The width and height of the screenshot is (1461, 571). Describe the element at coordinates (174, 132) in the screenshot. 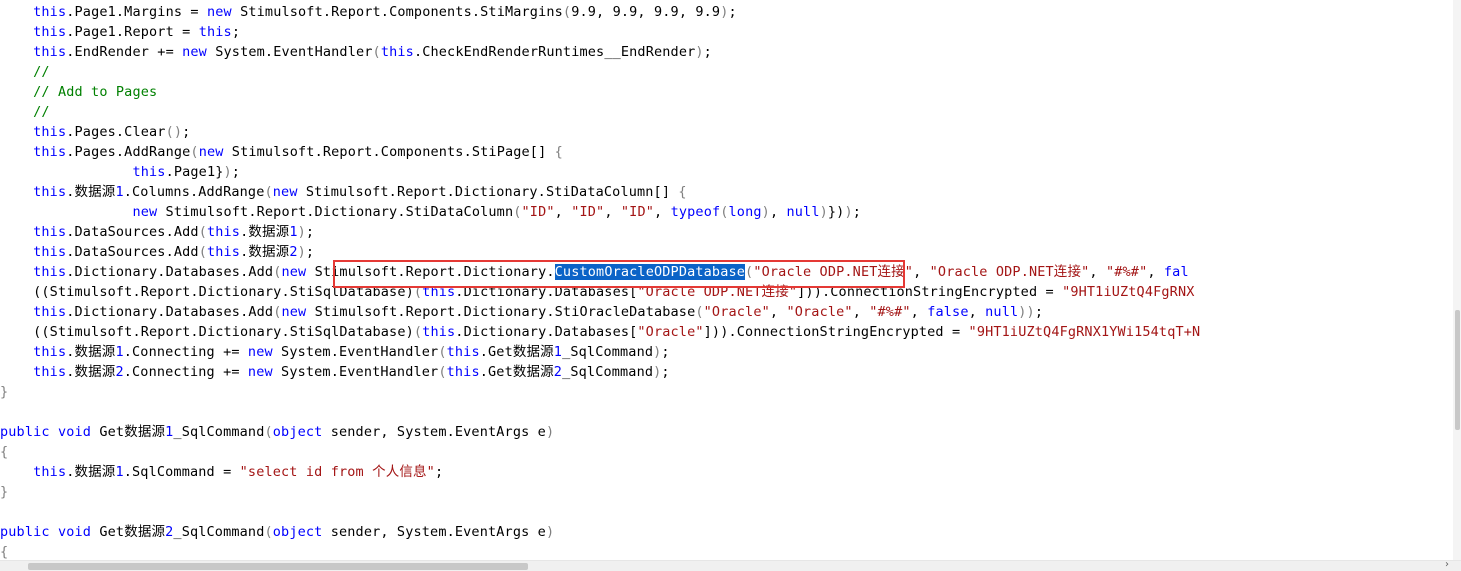

I see `code-token: ()` at that location.